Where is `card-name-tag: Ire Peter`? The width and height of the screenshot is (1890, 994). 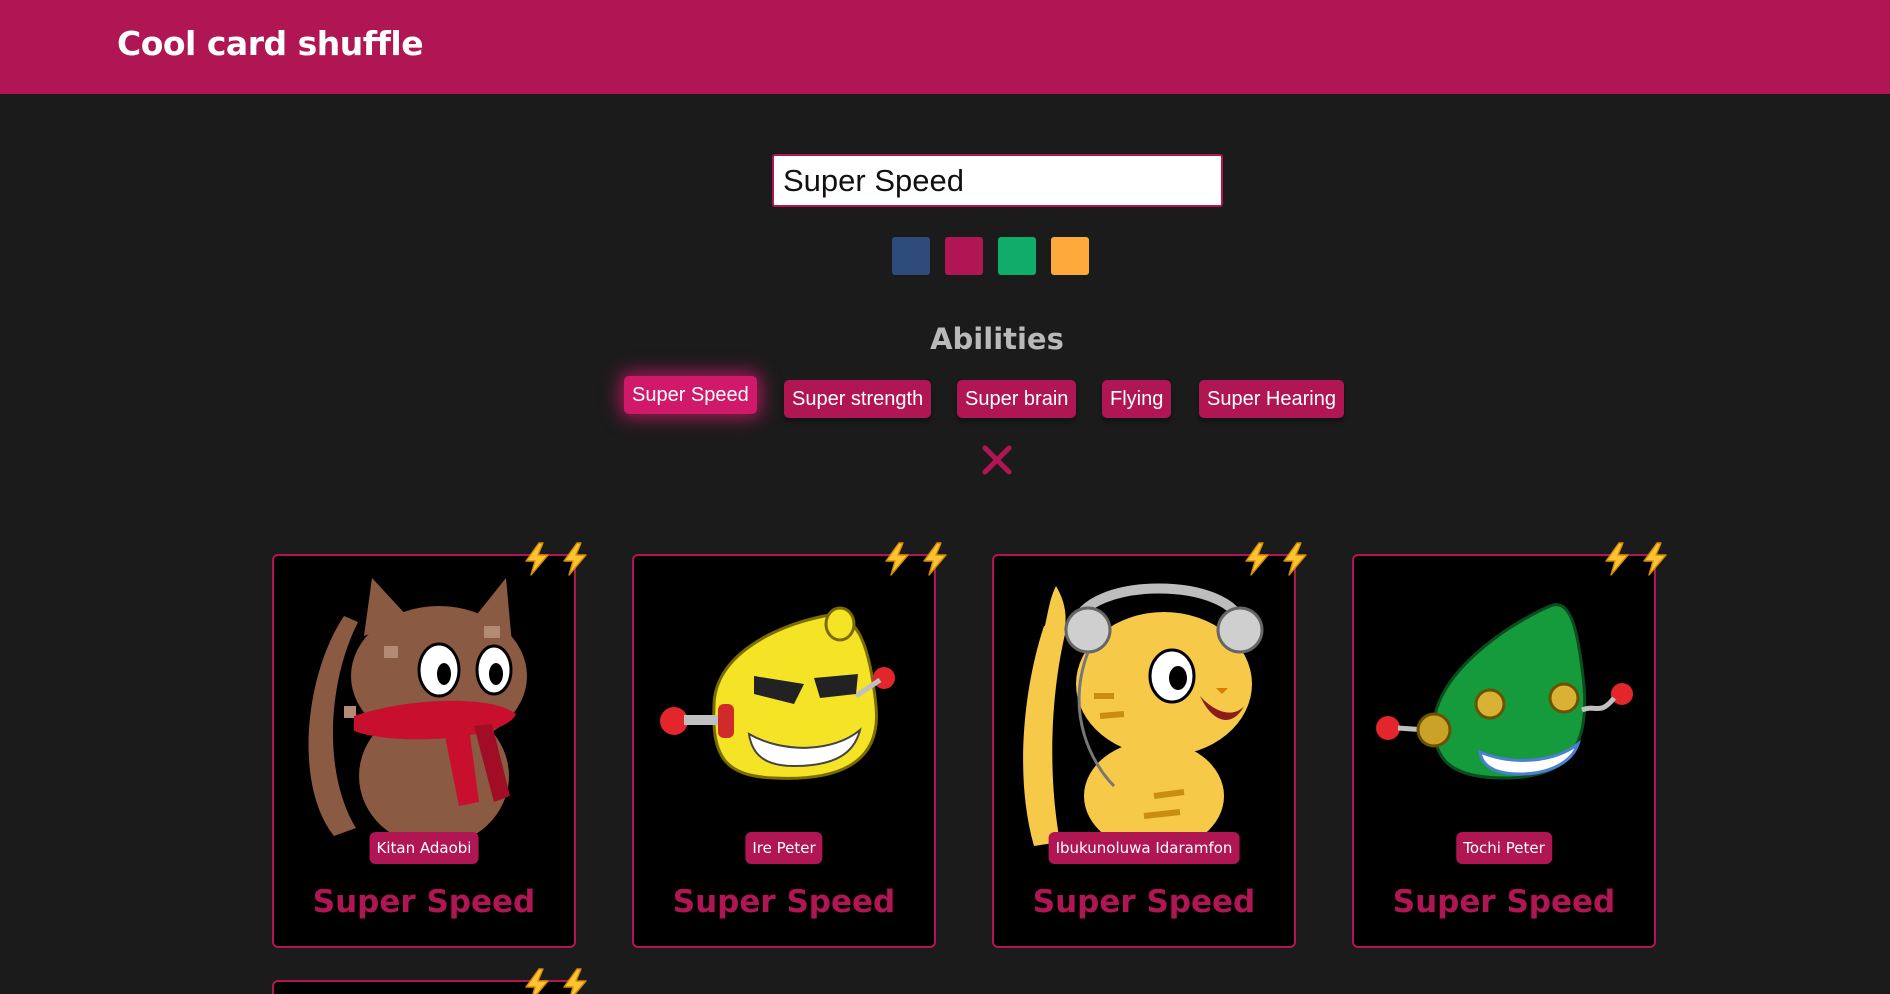
card-name-tag: Ire Peter is located at coordinates (784, 848).